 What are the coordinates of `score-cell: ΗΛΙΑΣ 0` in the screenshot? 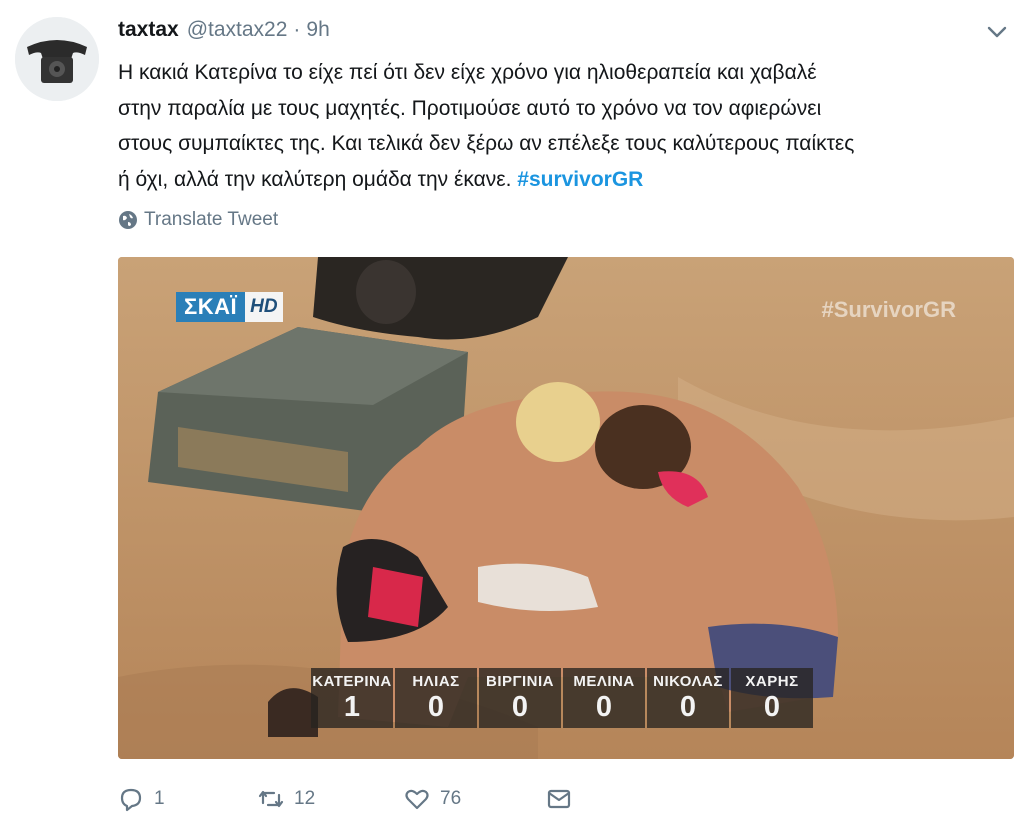 It's located at (436, 698).